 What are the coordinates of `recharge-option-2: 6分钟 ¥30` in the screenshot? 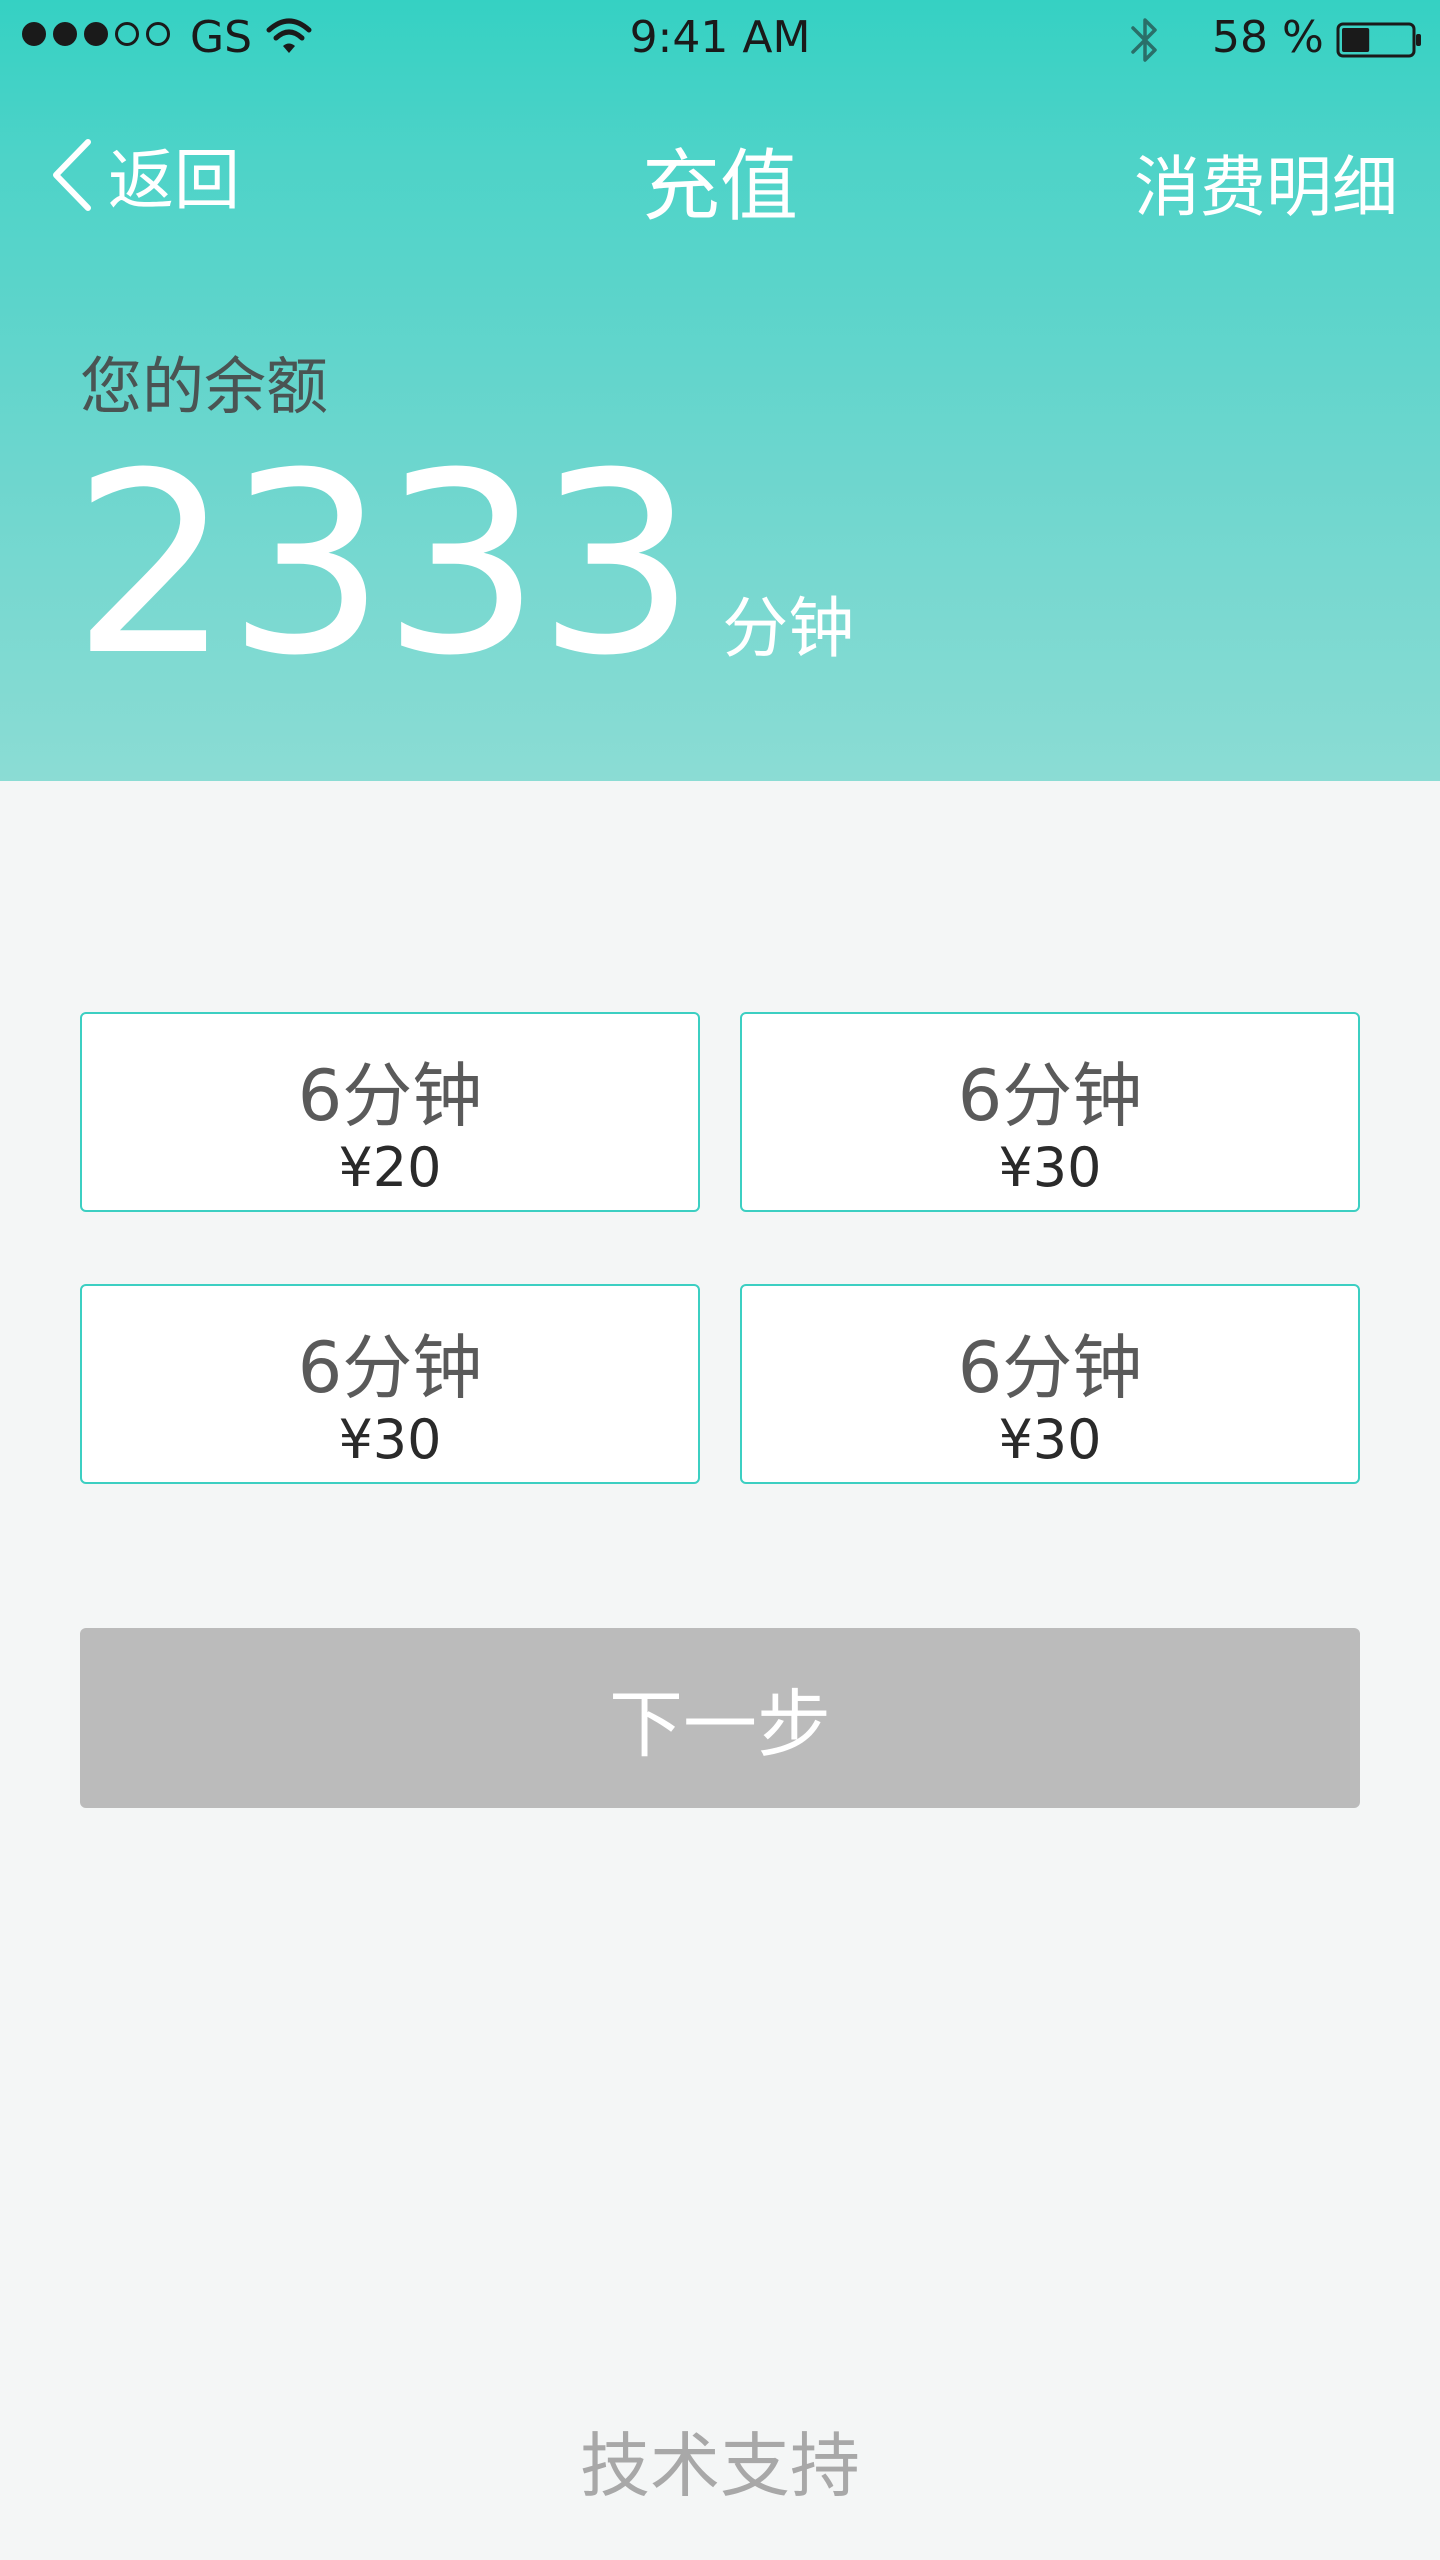 It's located at (1050, 1112).